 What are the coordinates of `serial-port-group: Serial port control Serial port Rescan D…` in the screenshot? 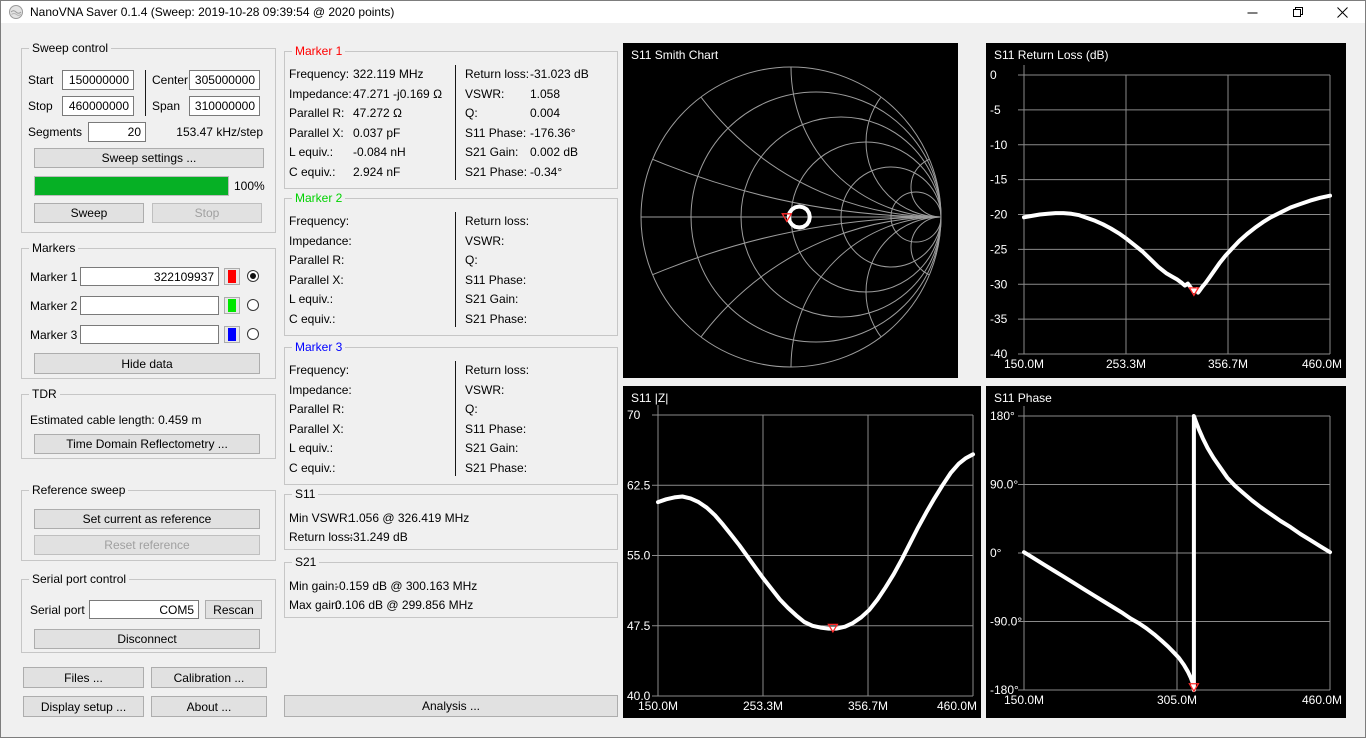 It's located at (148, 612).